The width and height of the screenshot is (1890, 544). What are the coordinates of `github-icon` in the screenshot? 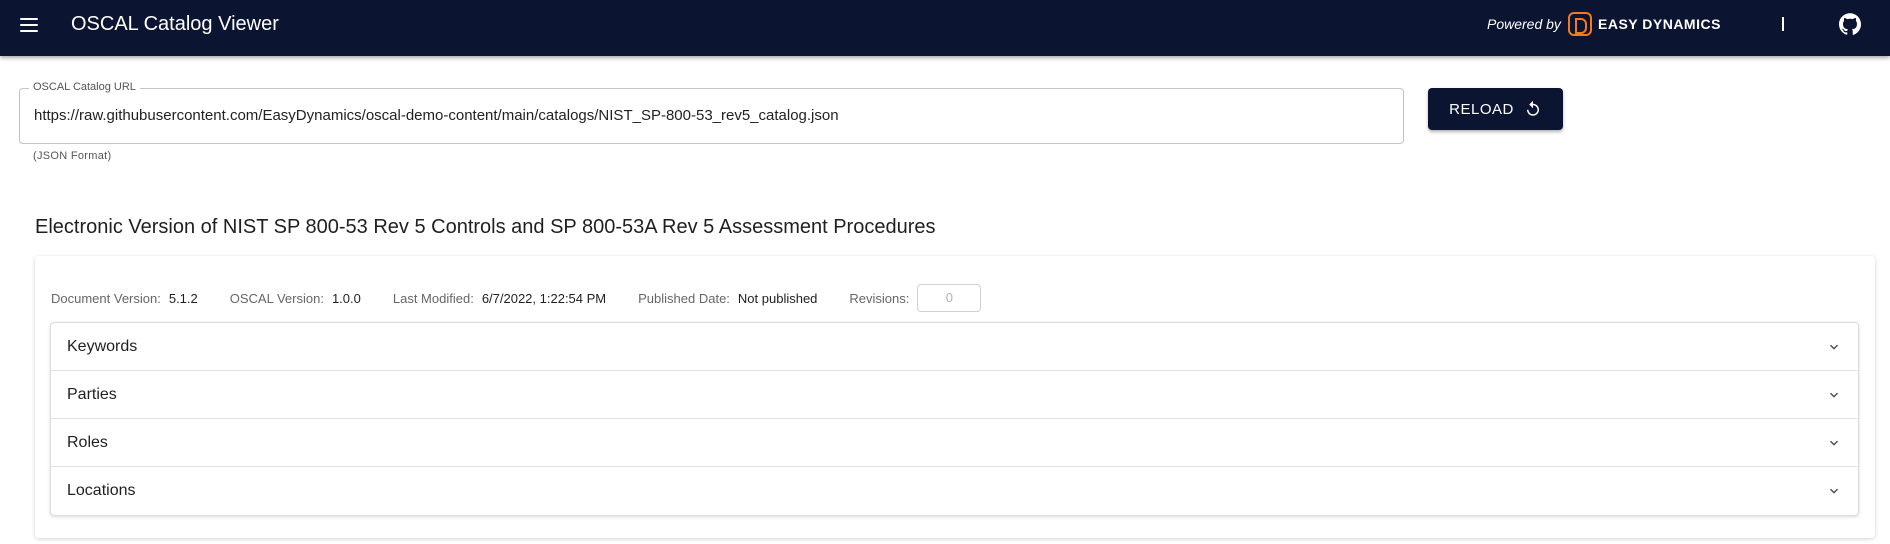 It's located at (1850, 24).